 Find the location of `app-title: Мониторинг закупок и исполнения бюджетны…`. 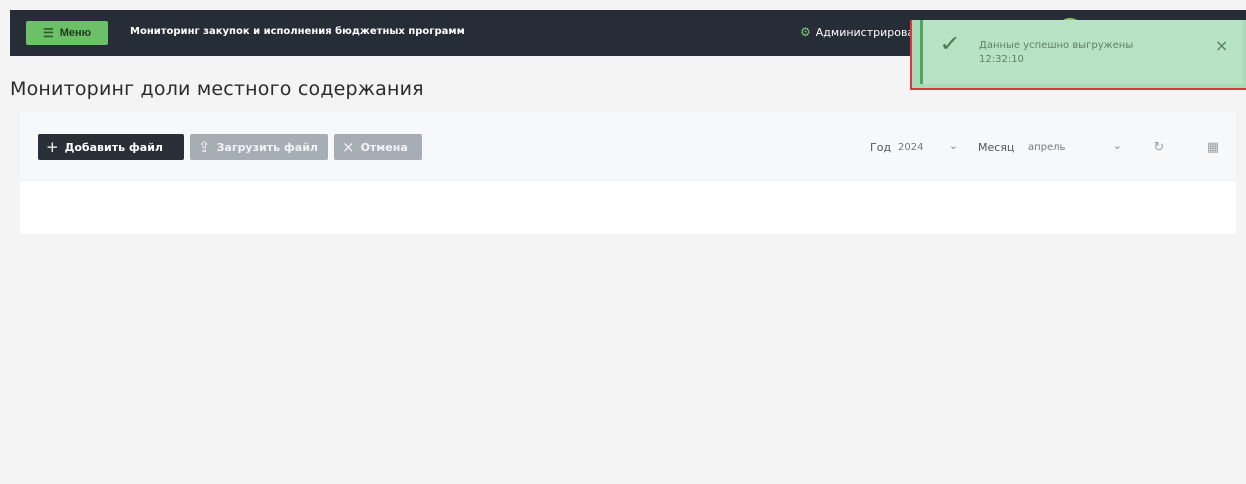

app-title: Мониторинг закупок и исполнения бюджетны… is located at coordinates (297, 31).